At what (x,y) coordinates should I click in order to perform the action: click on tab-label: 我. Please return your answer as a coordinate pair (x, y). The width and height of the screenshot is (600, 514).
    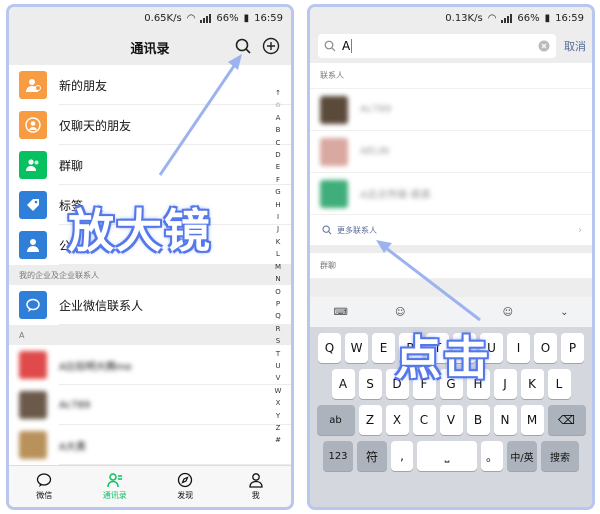
    Looking at the image, I should click on (255, 495).